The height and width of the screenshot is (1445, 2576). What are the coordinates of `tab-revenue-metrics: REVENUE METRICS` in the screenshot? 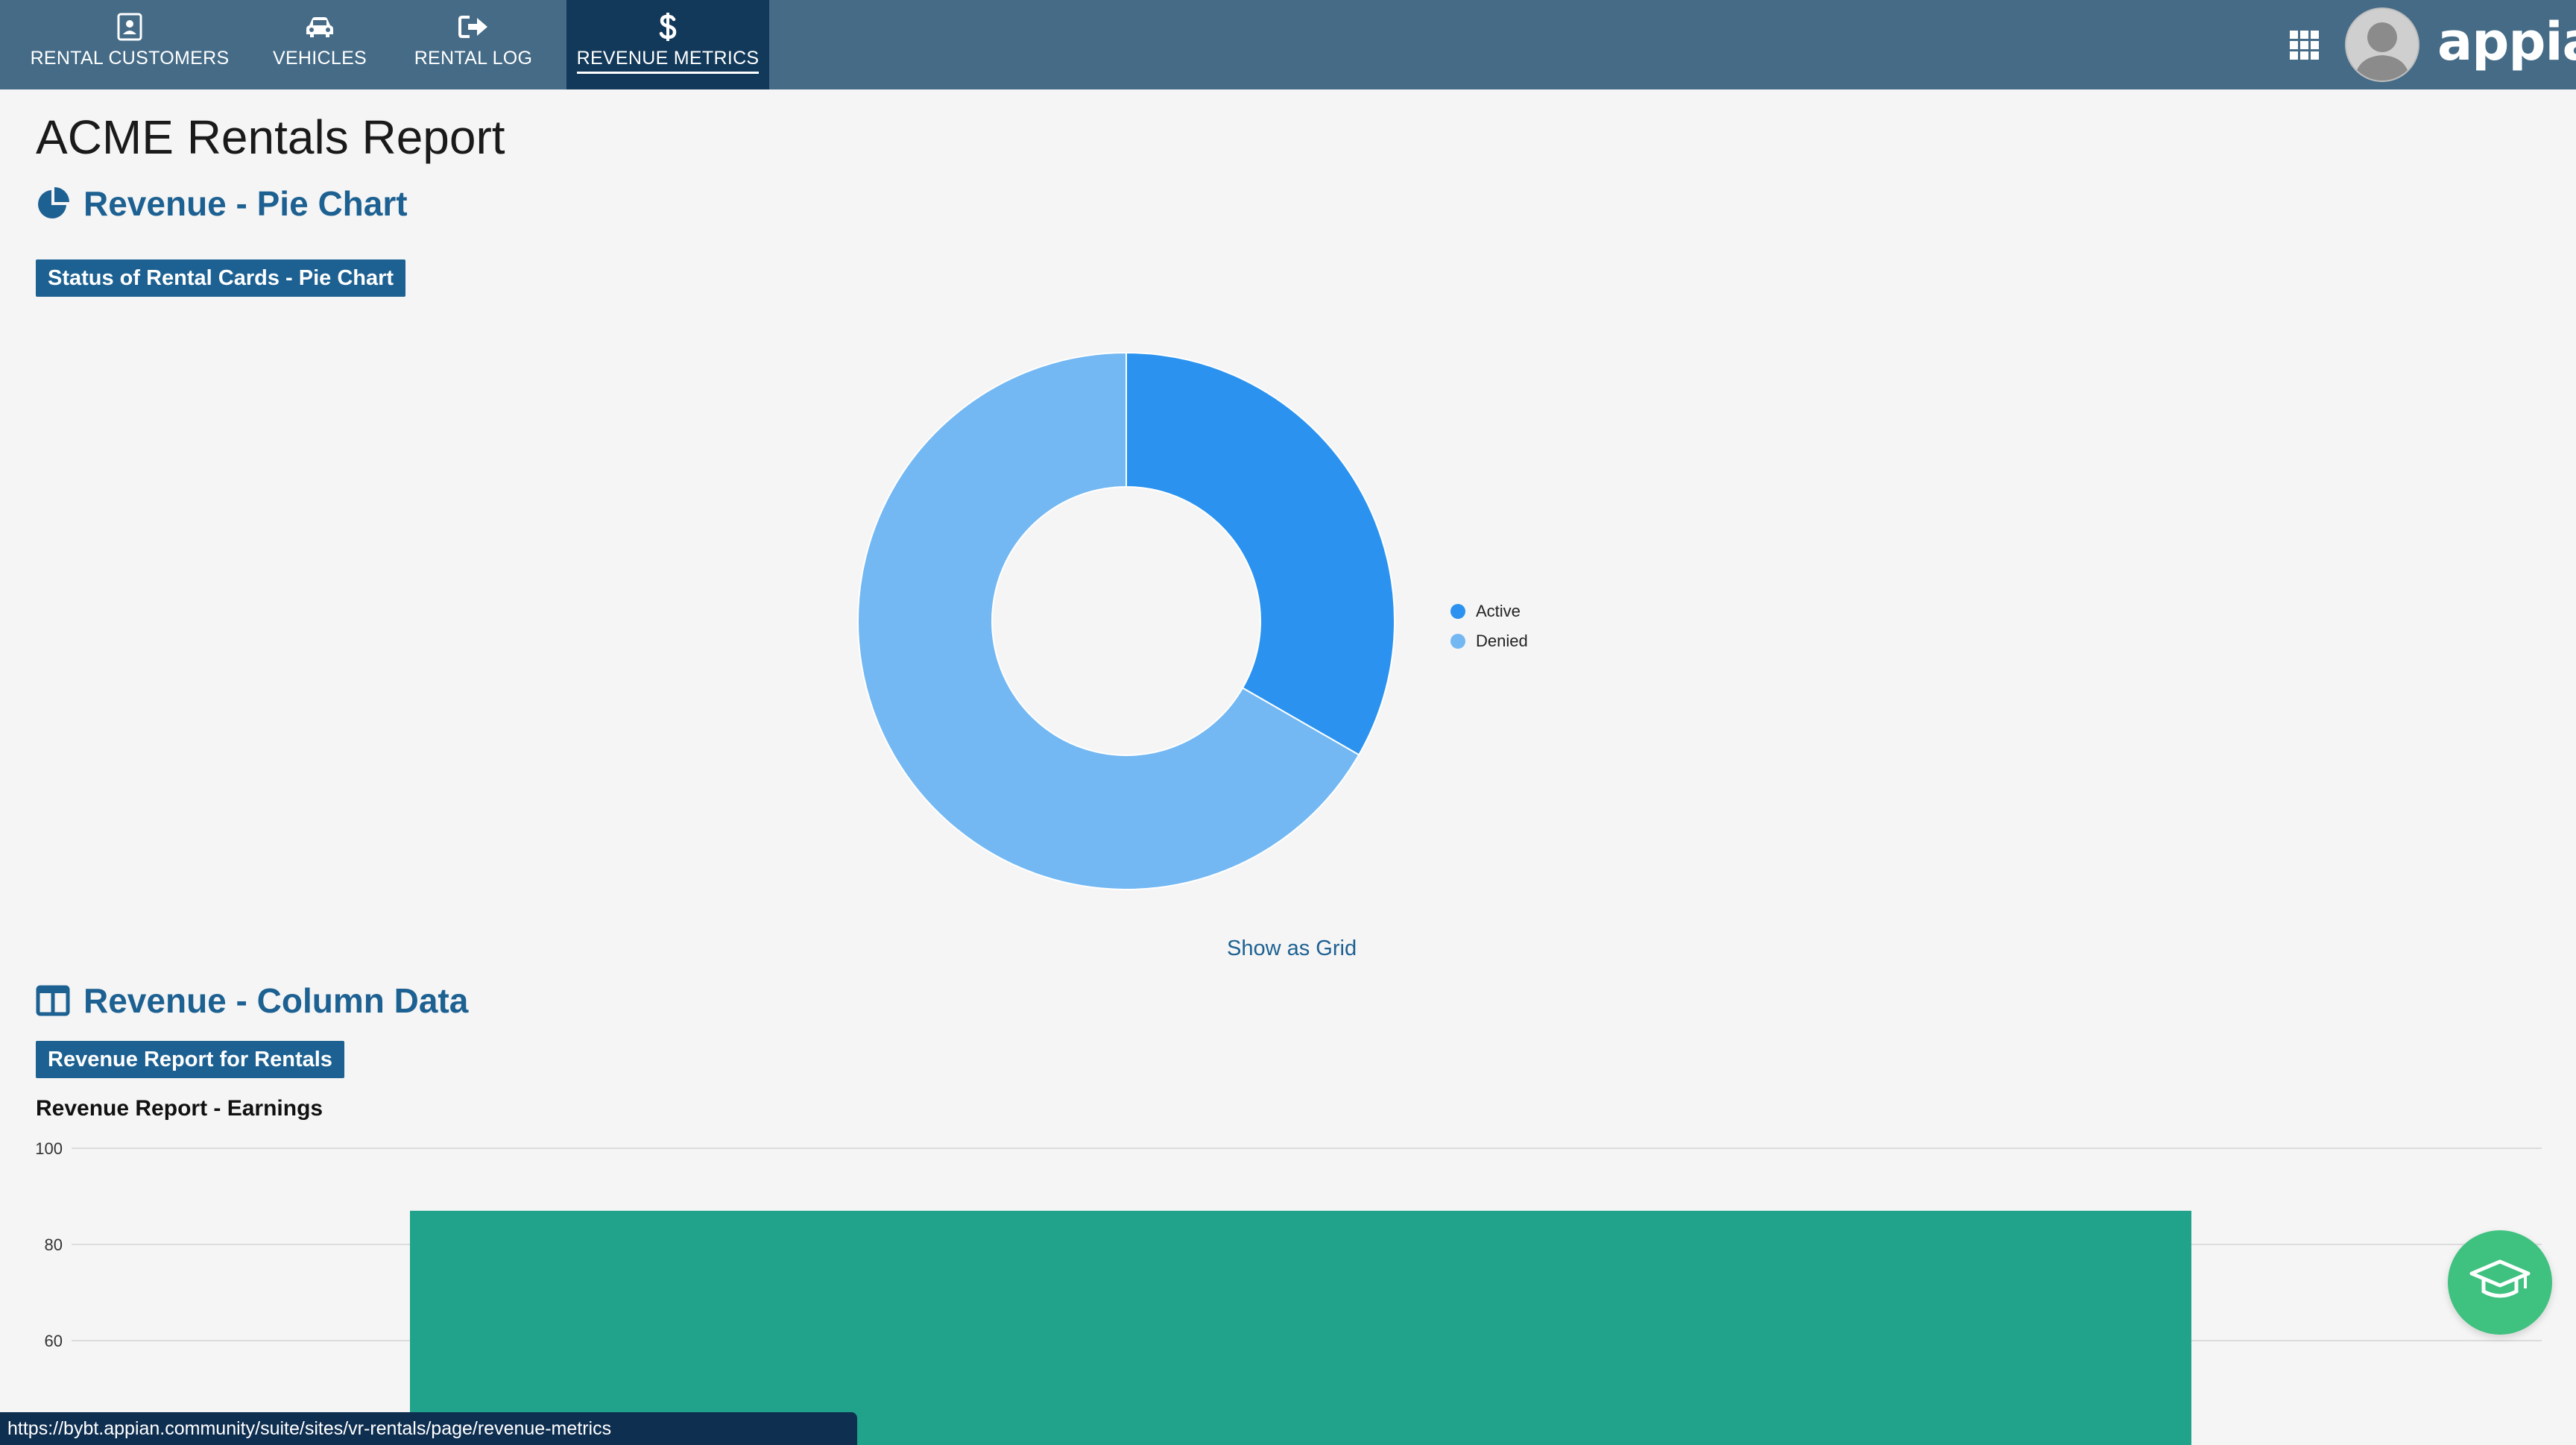 It's located at (667, 44).